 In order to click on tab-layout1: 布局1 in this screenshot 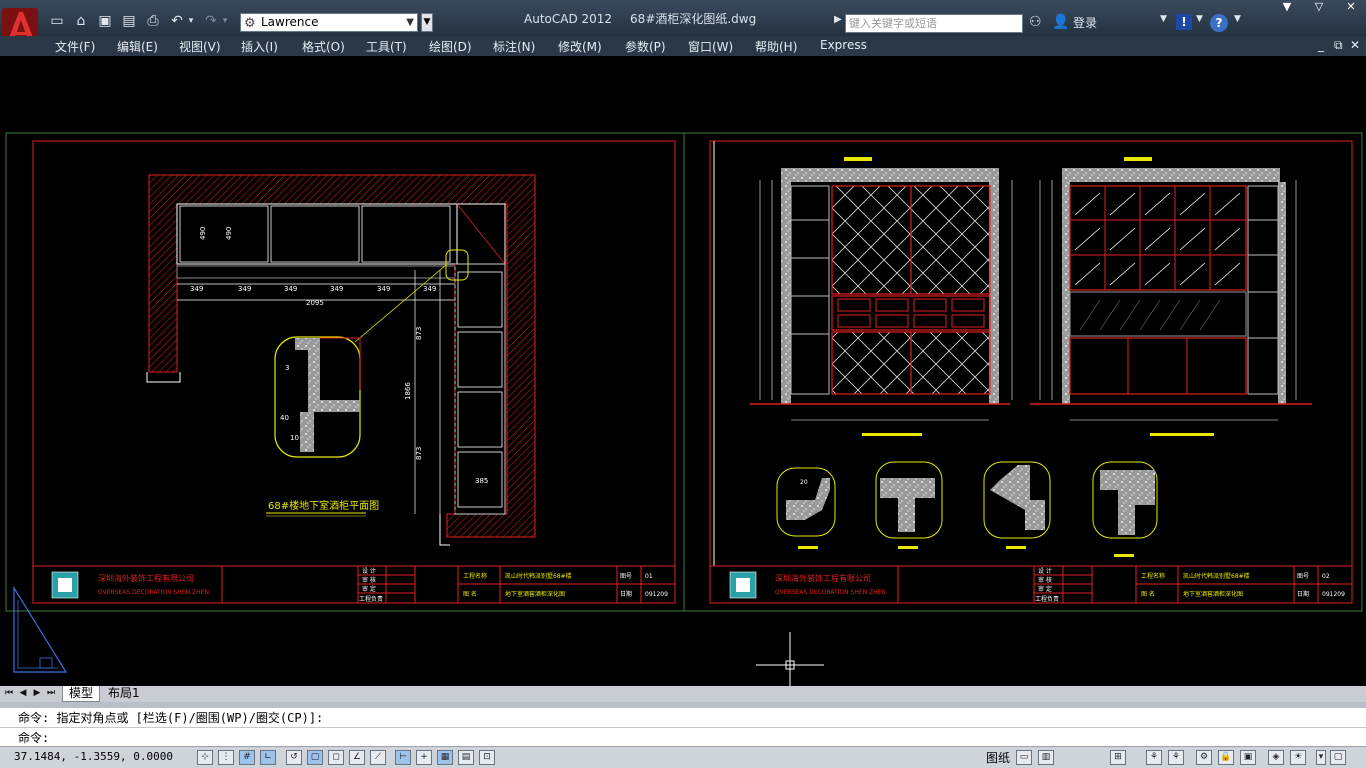, I will do `click(124, 694)`.